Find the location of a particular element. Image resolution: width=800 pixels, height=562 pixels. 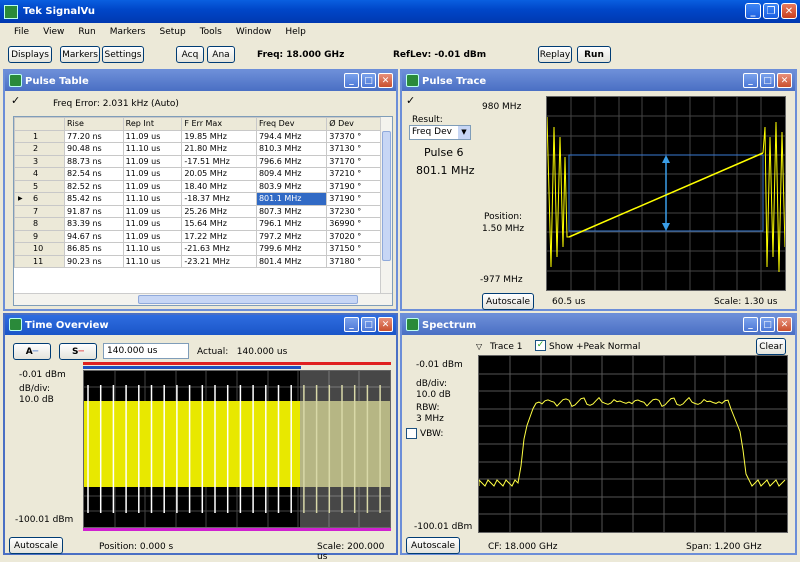

table-cell: 82.52 ns is located at coordinates (94, 186).